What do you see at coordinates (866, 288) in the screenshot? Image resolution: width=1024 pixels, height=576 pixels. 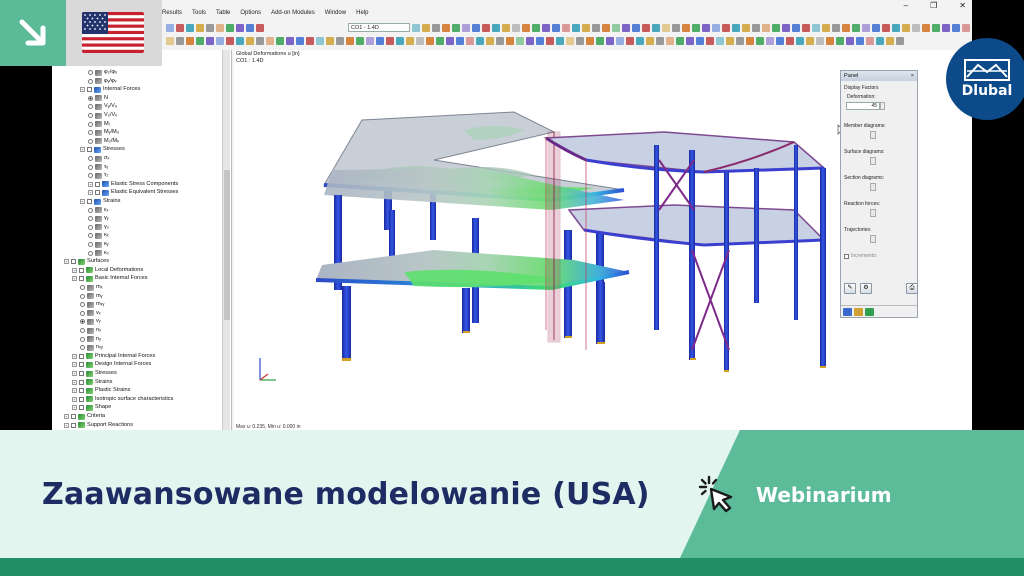 I see `settings-icon: ⚙` at bounding box center [866, 288].